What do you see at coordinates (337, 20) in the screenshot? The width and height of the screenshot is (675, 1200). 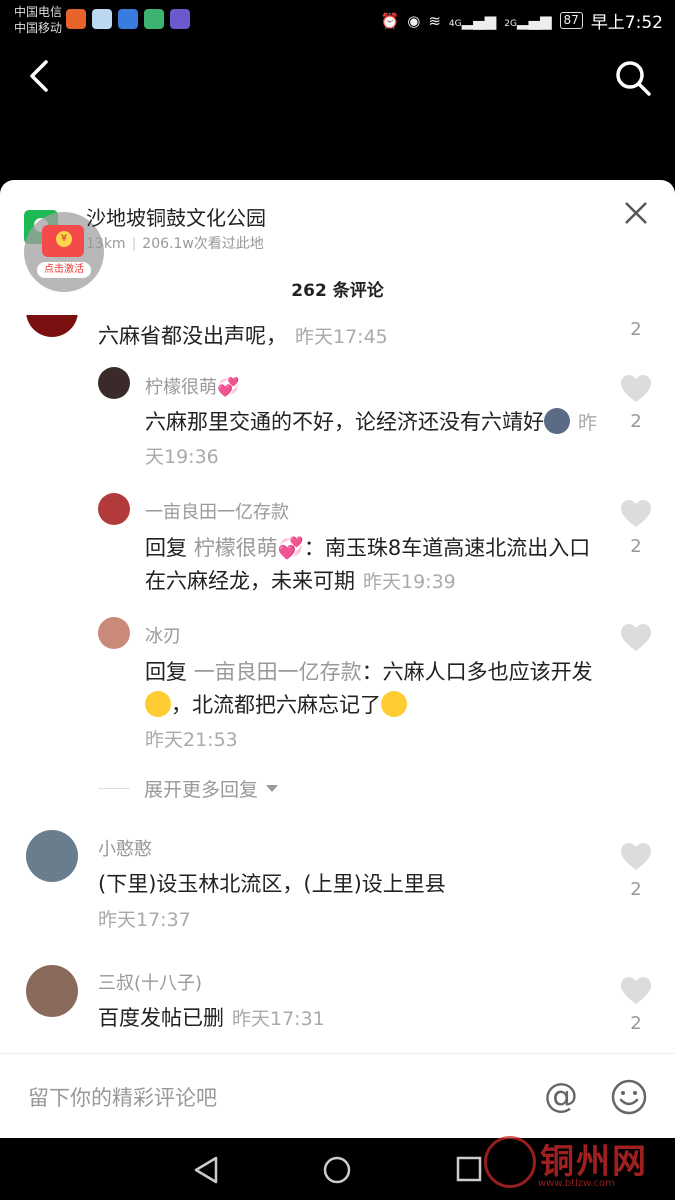 I see `status-bar: 中国电信 中国移动 ⏰ ◉ ≋ 4G▂▄▆ 2G▂▄▆ 87 早上7:52` at bounding box center [337, 20].